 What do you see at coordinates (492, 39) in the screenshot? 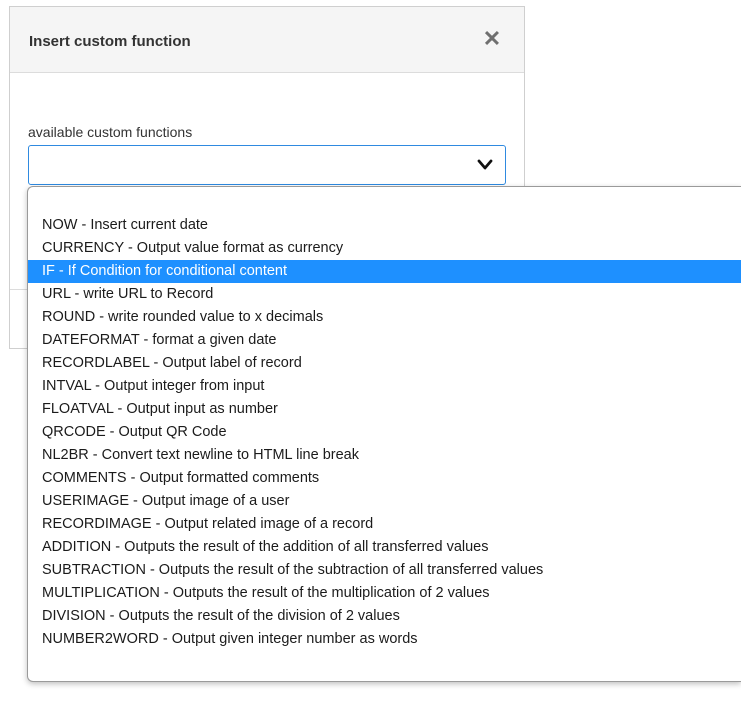
I see `close-icon: ✕` at bounding box center [492, 39].